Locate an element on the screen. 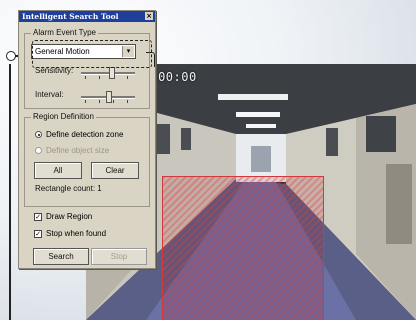 The width and height of the screenshot is (416, 320). region-definition-legend: Region Definition is located at coordinates (63, 116).